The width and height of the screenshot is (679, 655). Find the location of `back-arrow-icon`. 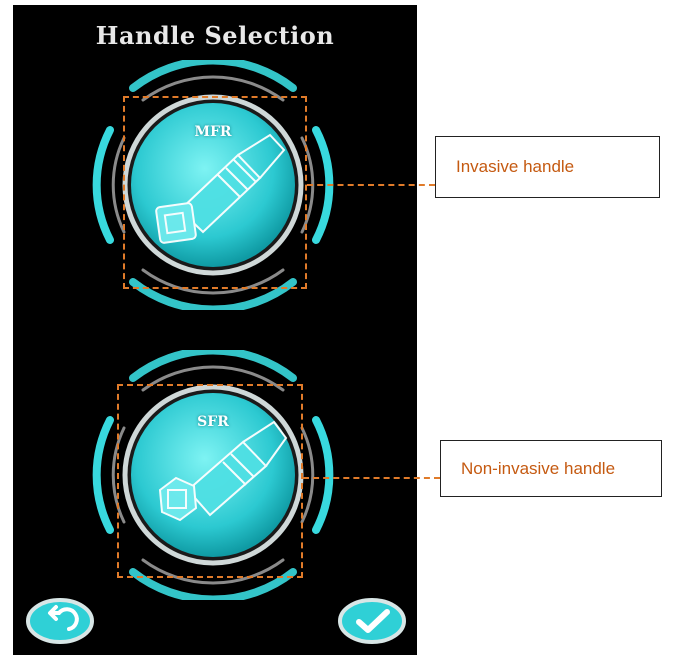

back-arrow-icon is located at coordinates (60, 621).